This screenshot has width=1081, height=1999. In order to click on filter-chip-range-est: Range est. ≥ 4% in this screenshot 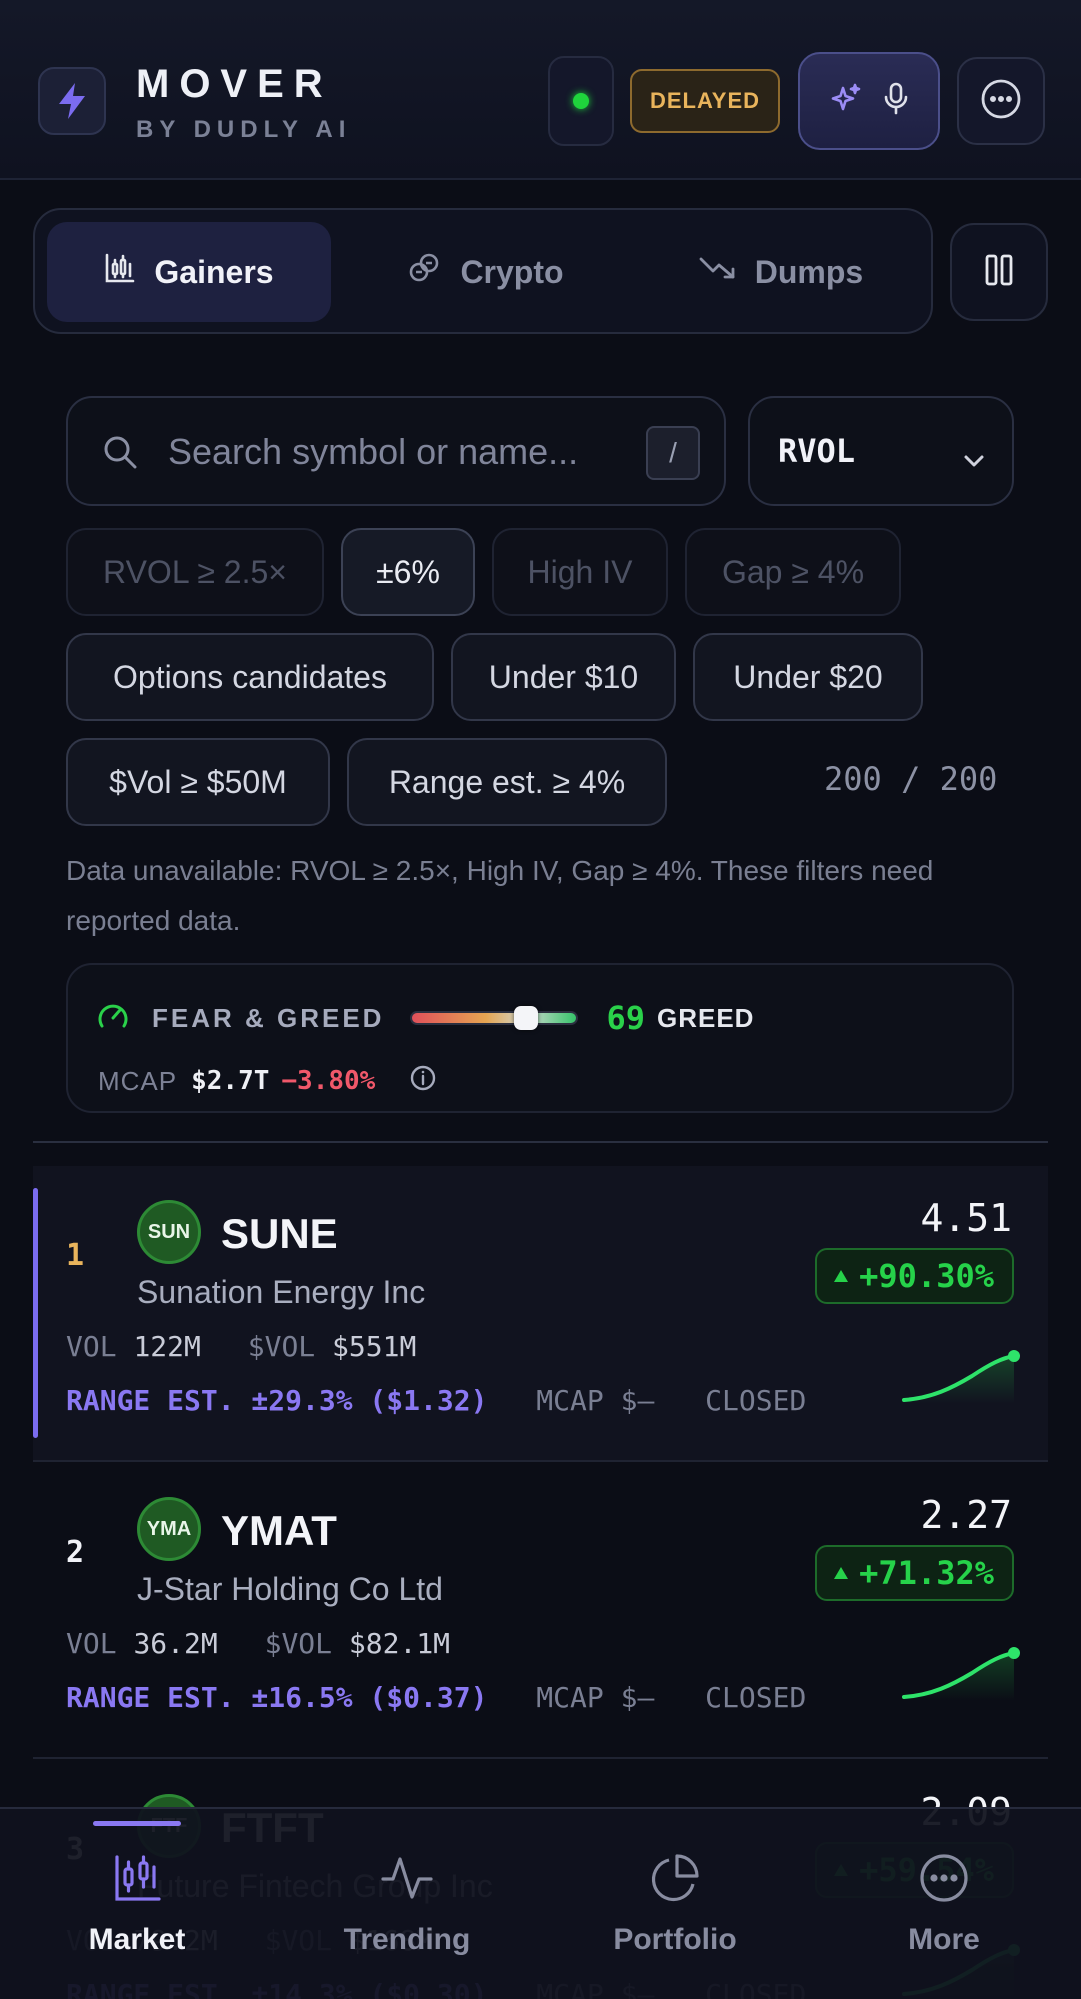, I will do `click(507, 782)`.